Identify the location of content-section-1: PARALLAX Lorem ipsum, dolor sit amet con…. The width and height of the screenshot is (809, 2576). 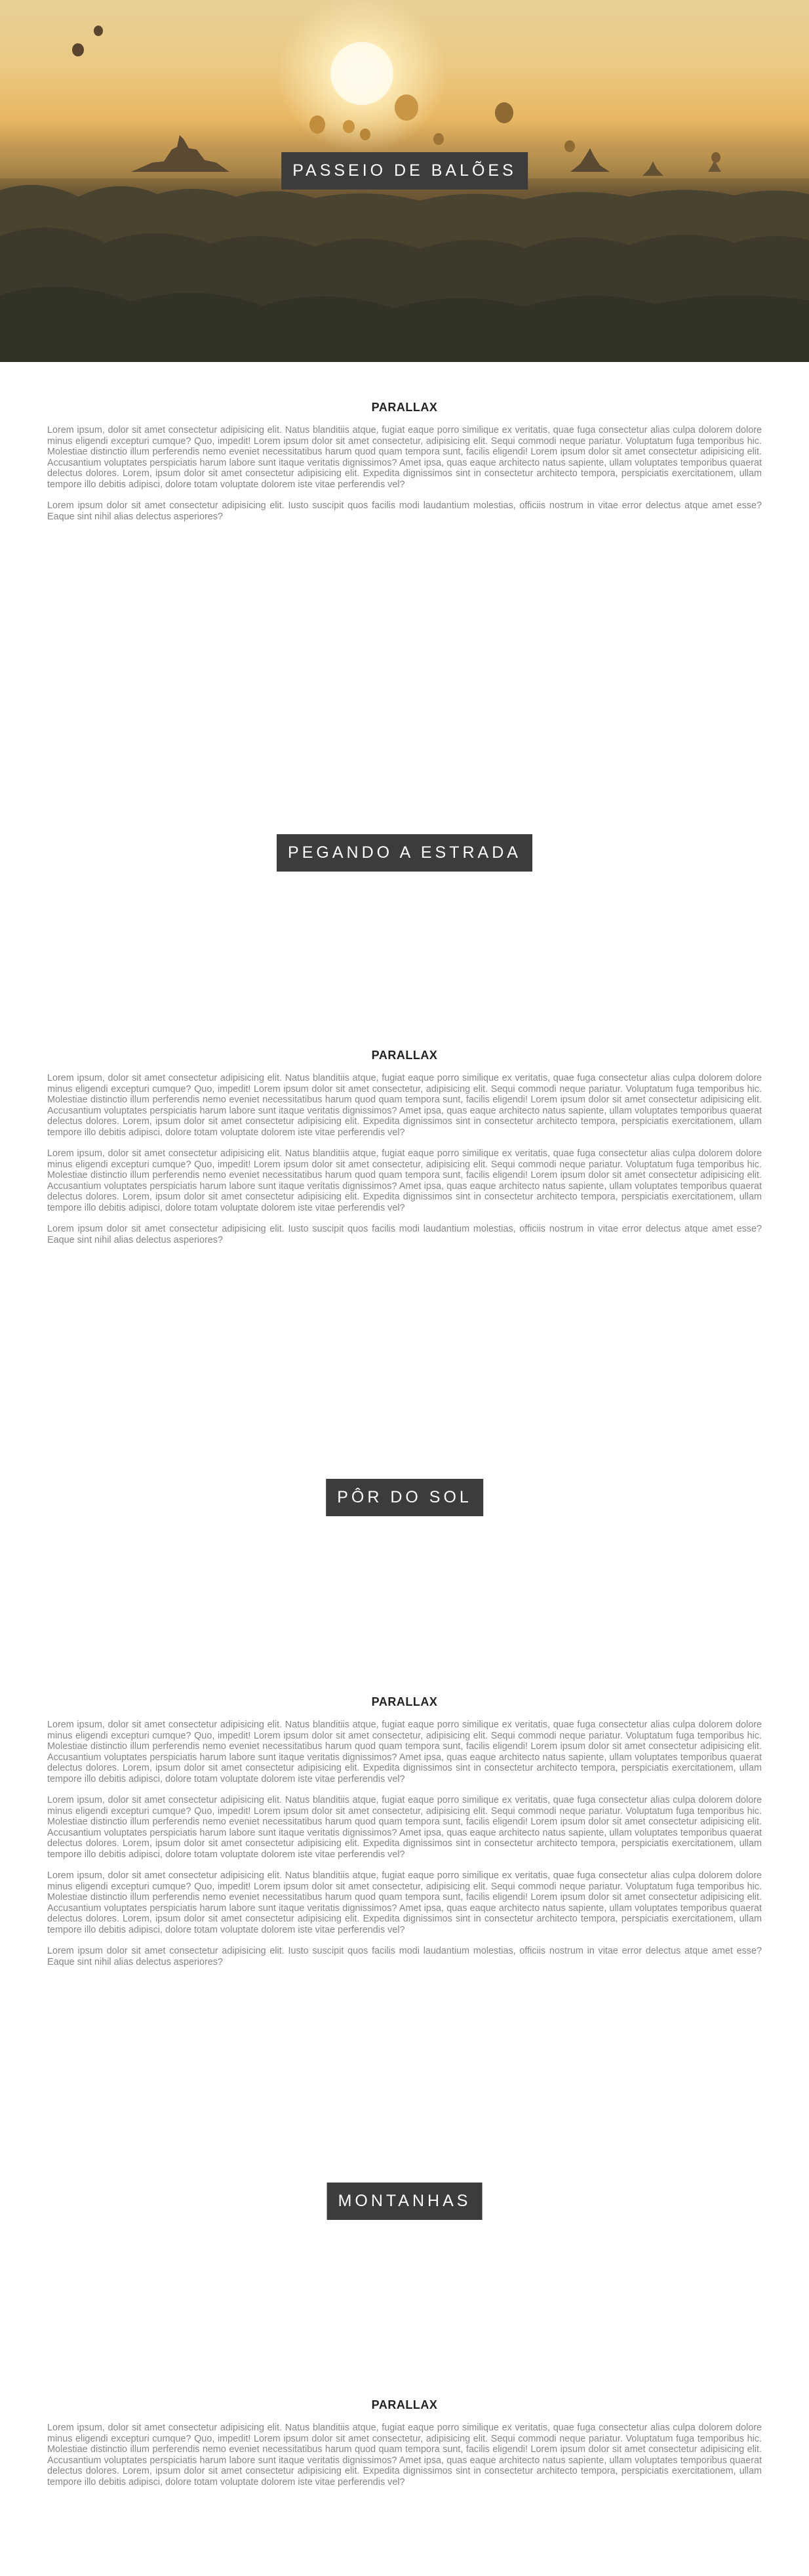
(404, 505).